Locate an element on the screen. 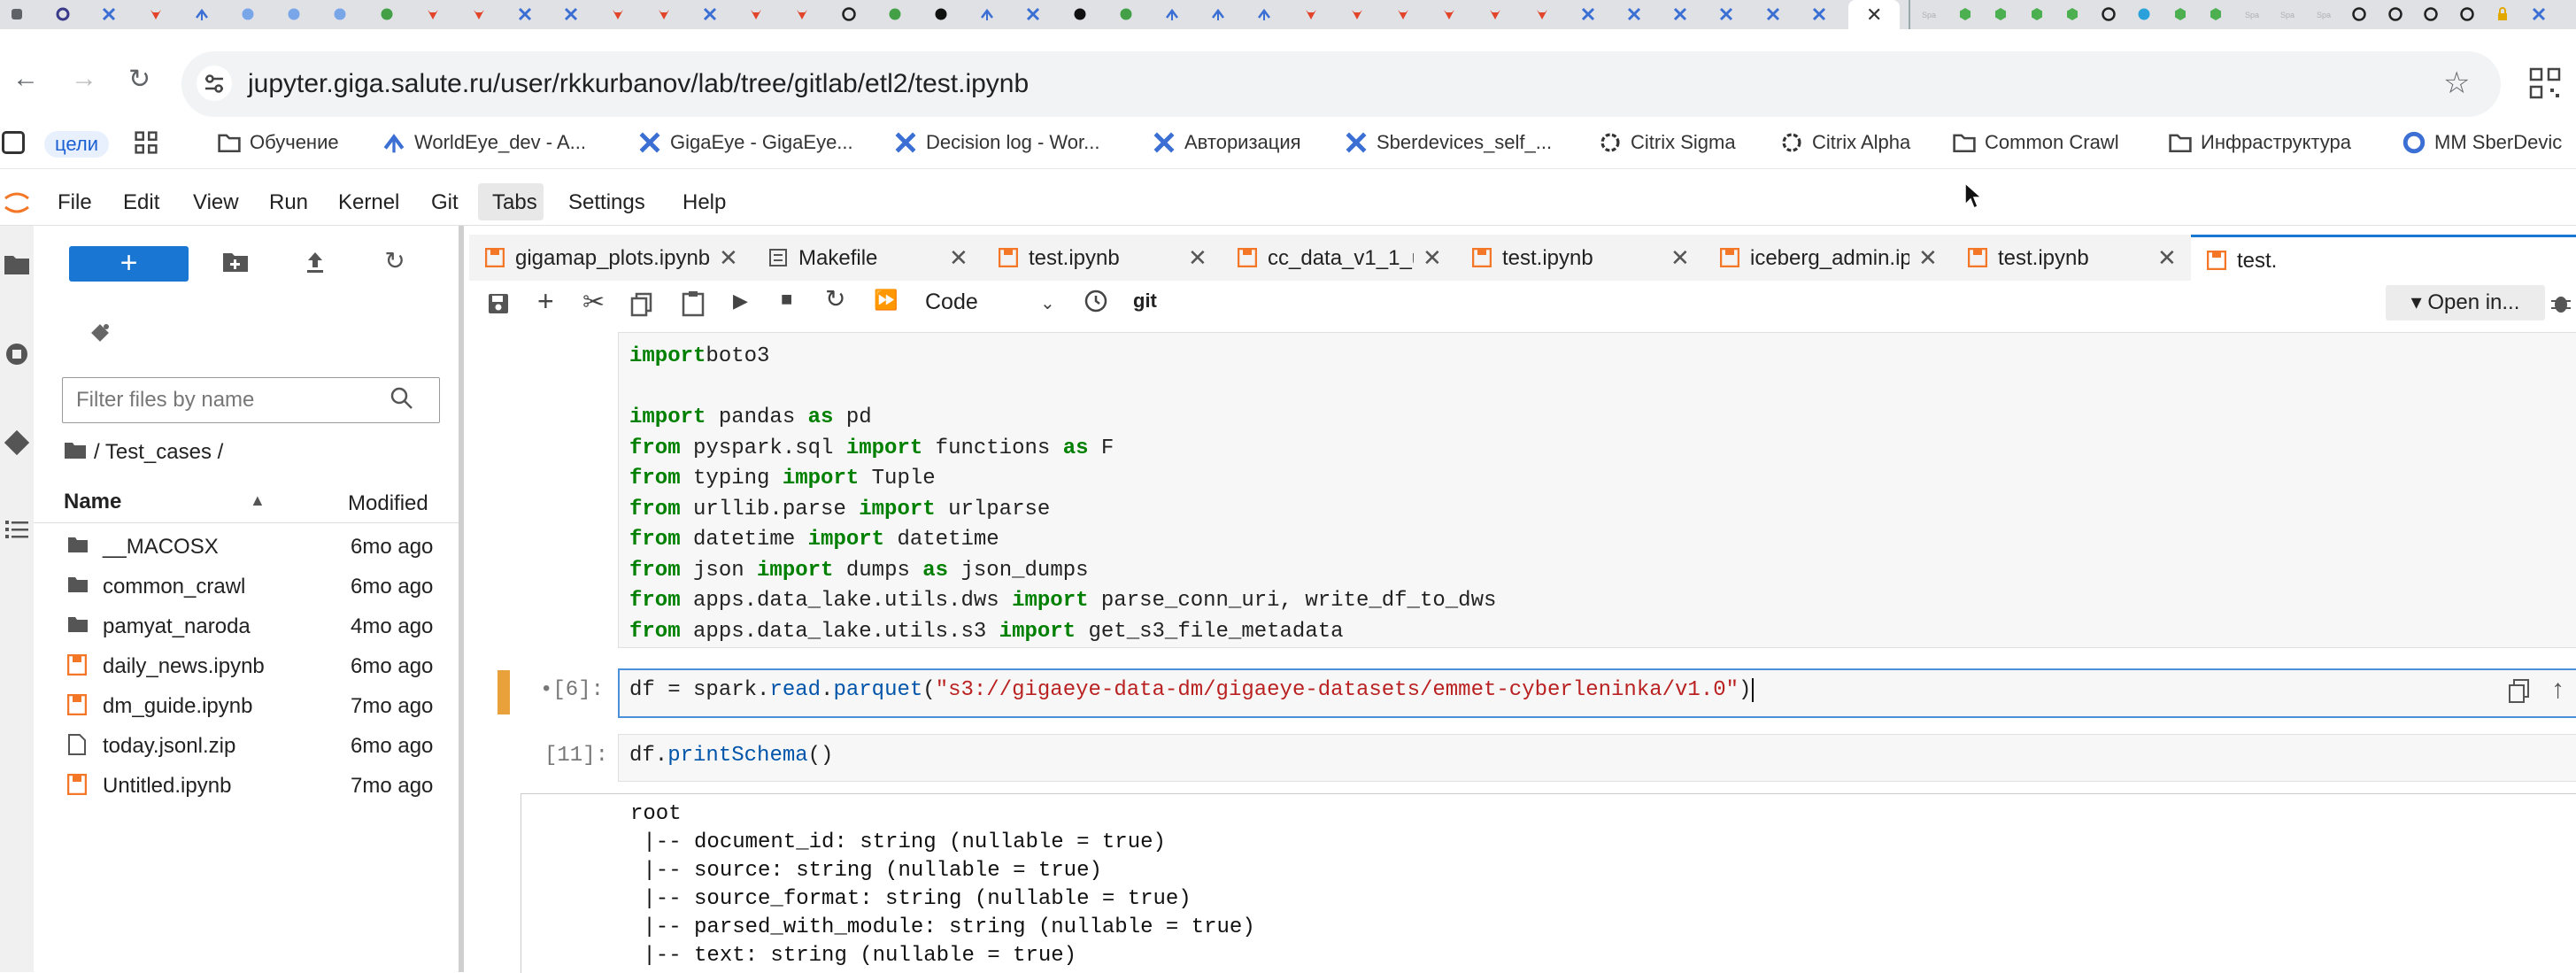  breadcrumb: / Test_cases / is located at coordinates (158, 453).